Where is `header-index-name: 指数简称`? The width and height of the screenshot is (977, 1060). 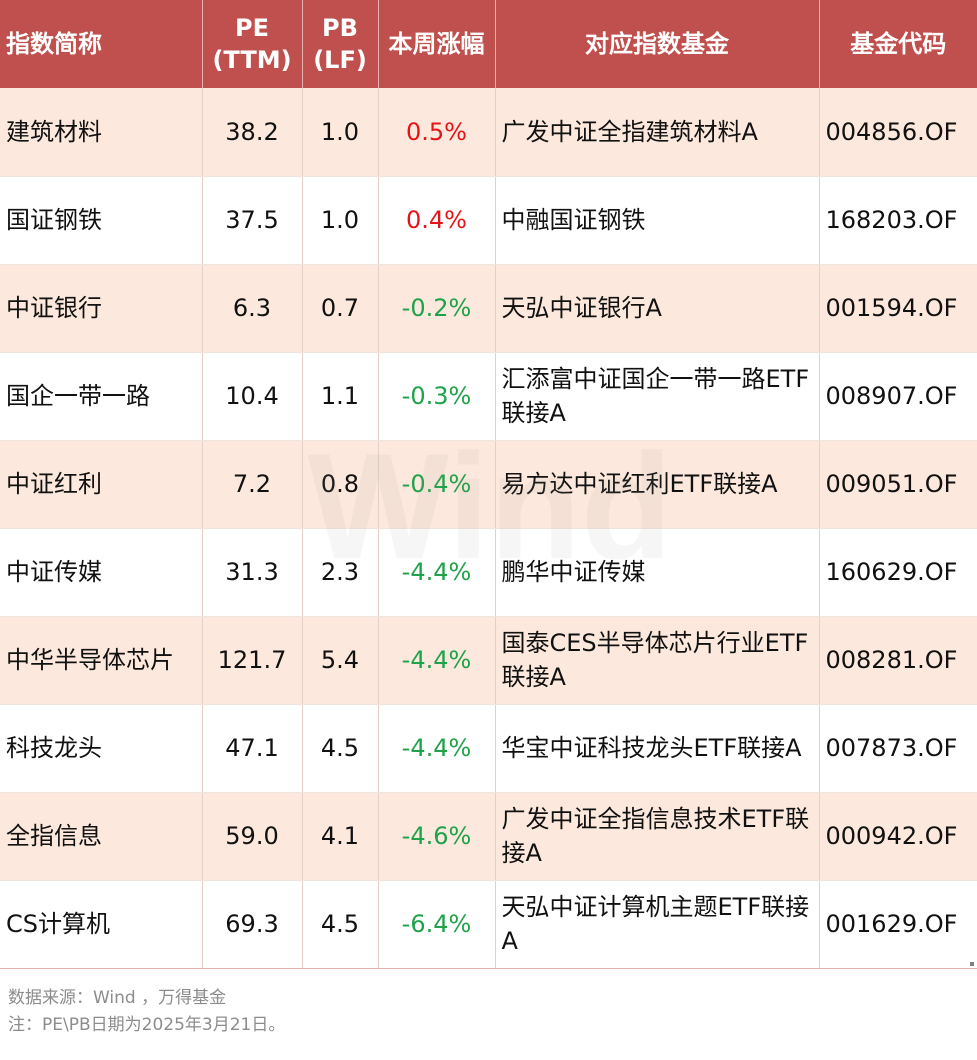 header-index-name: 指数简称 is located at coordinates (101, 44).